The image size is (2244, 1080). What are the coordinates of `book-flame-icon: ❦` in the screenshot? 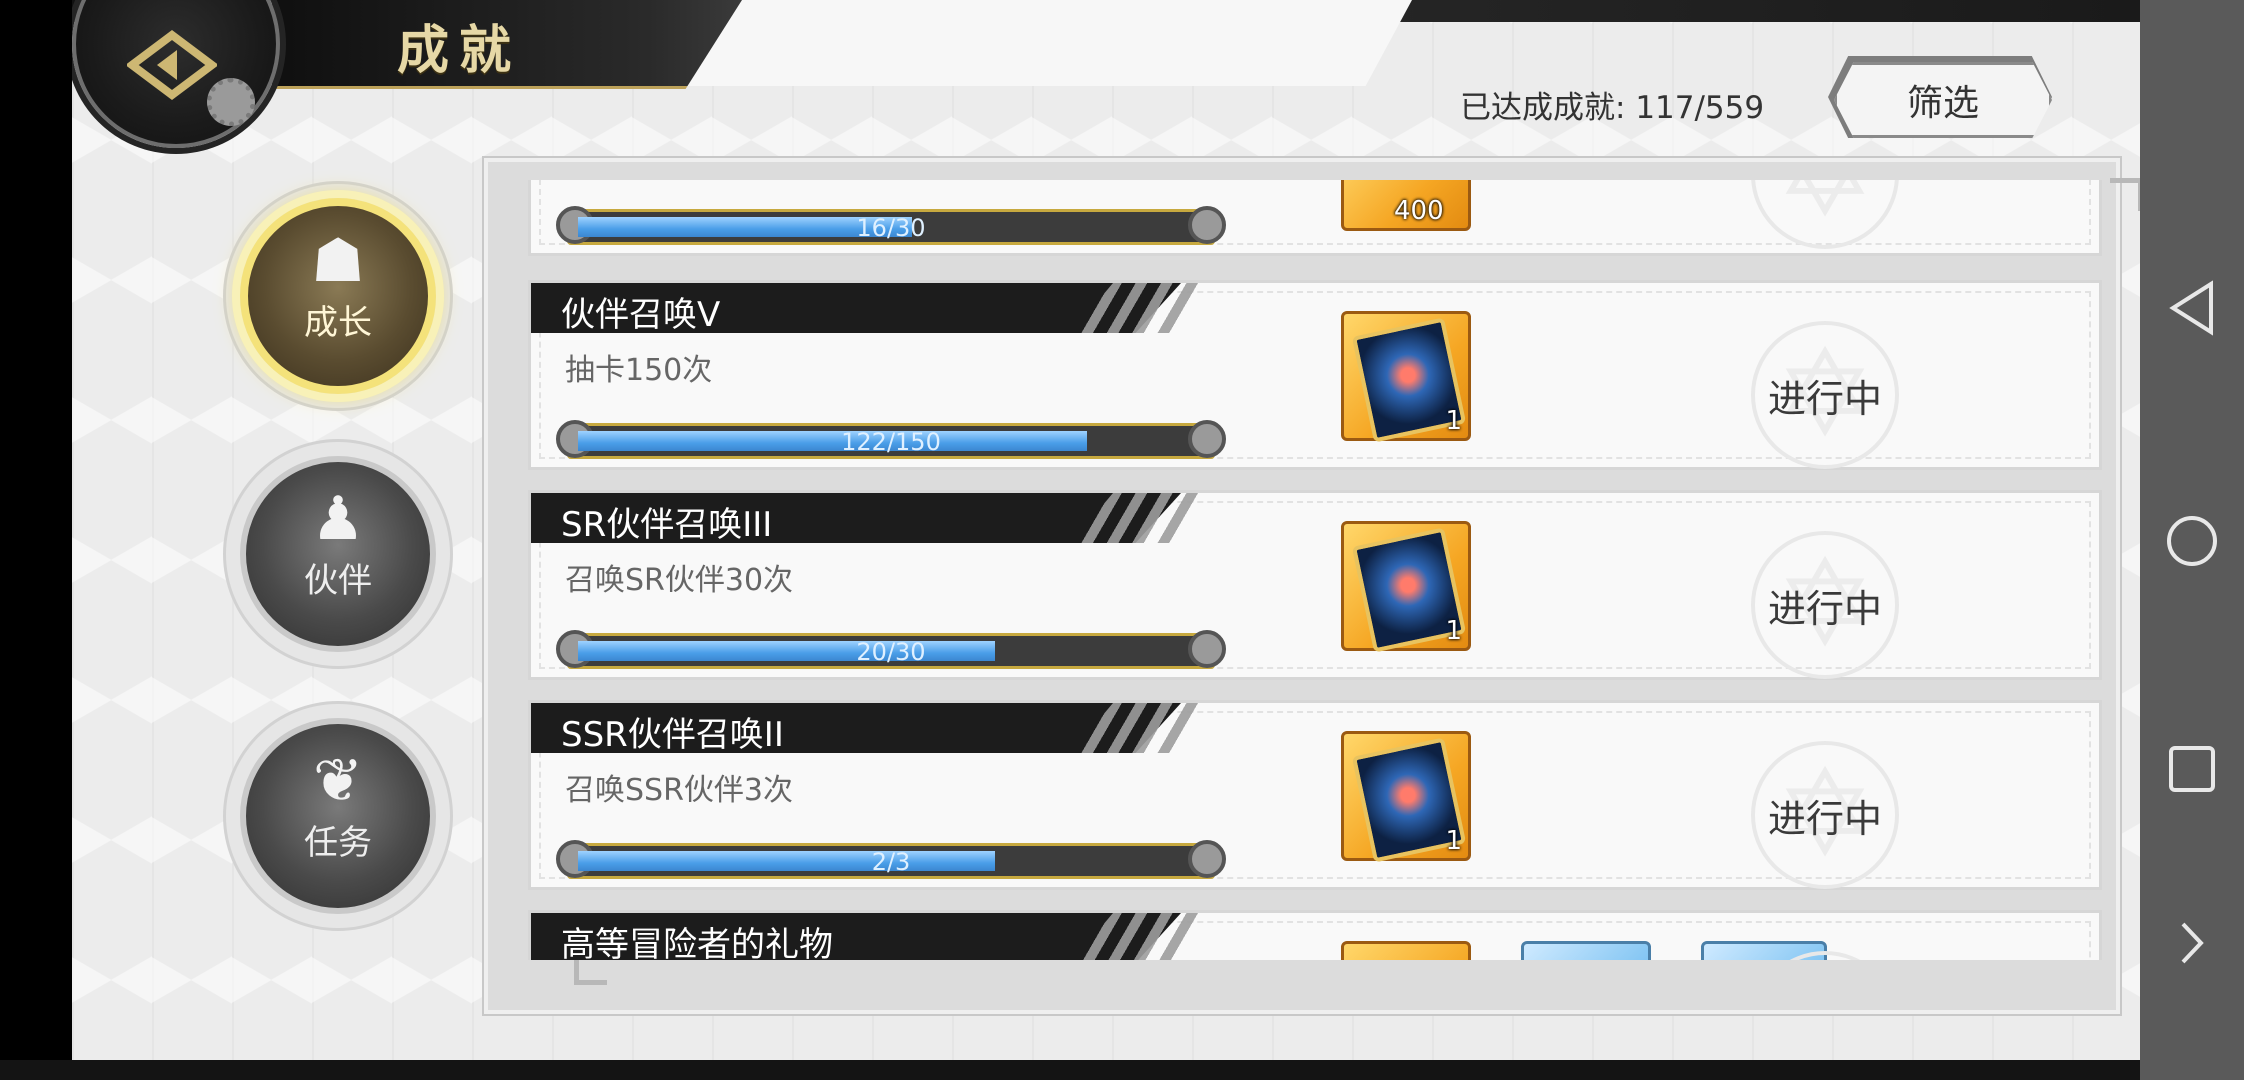 It's located at (338, 780).